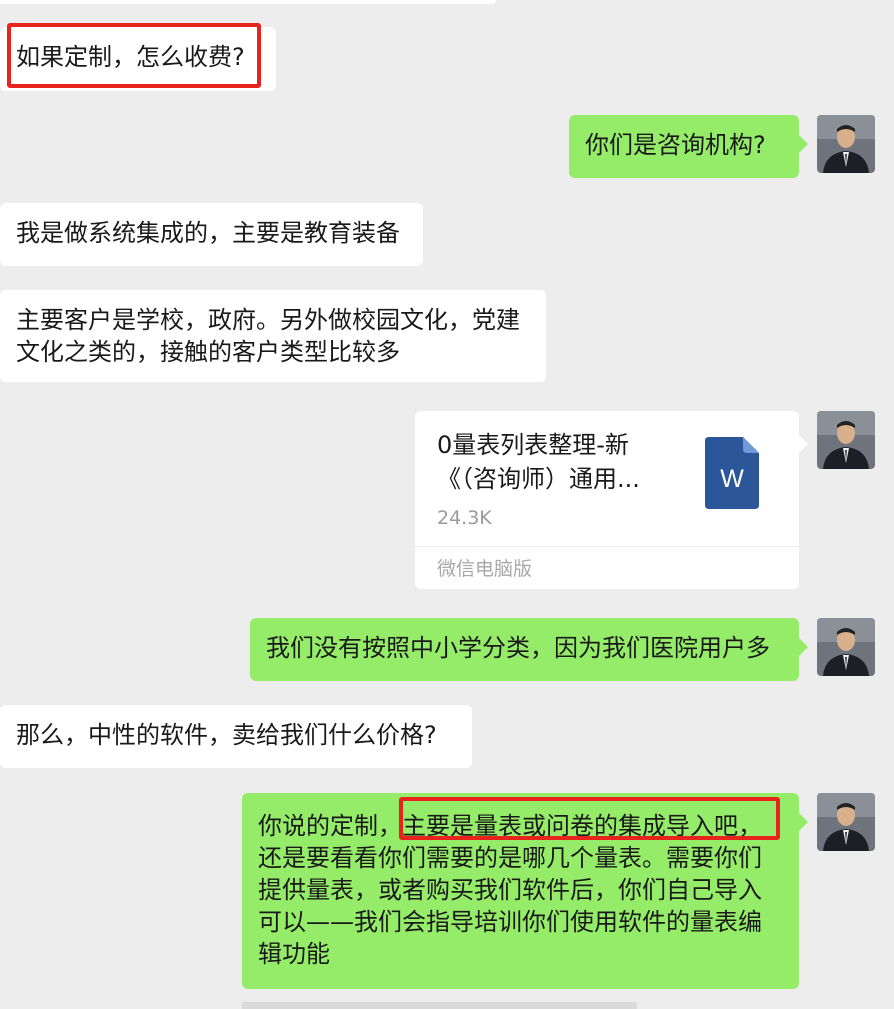 Image resolution: width=894 pixels, height=1009 pixels. What do you see at coordinates (732, 473) in the screenshot?
I see `word-doc-icon: W` at bounding box center [732, 473].